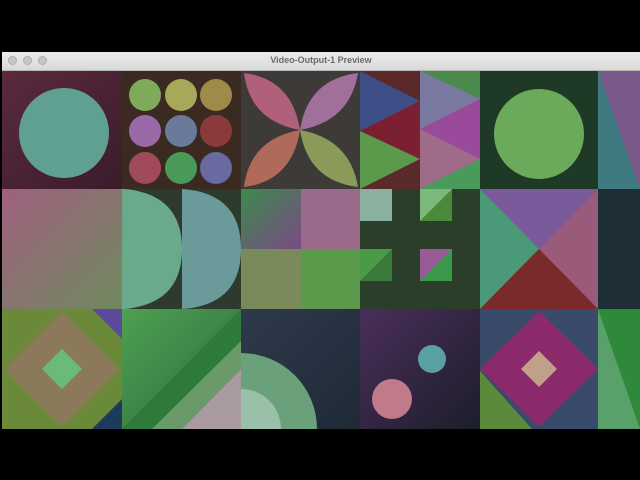 The width and height of the screenshot is (640, 480). I want to click on tile-green-wedge, so click(619, 369).